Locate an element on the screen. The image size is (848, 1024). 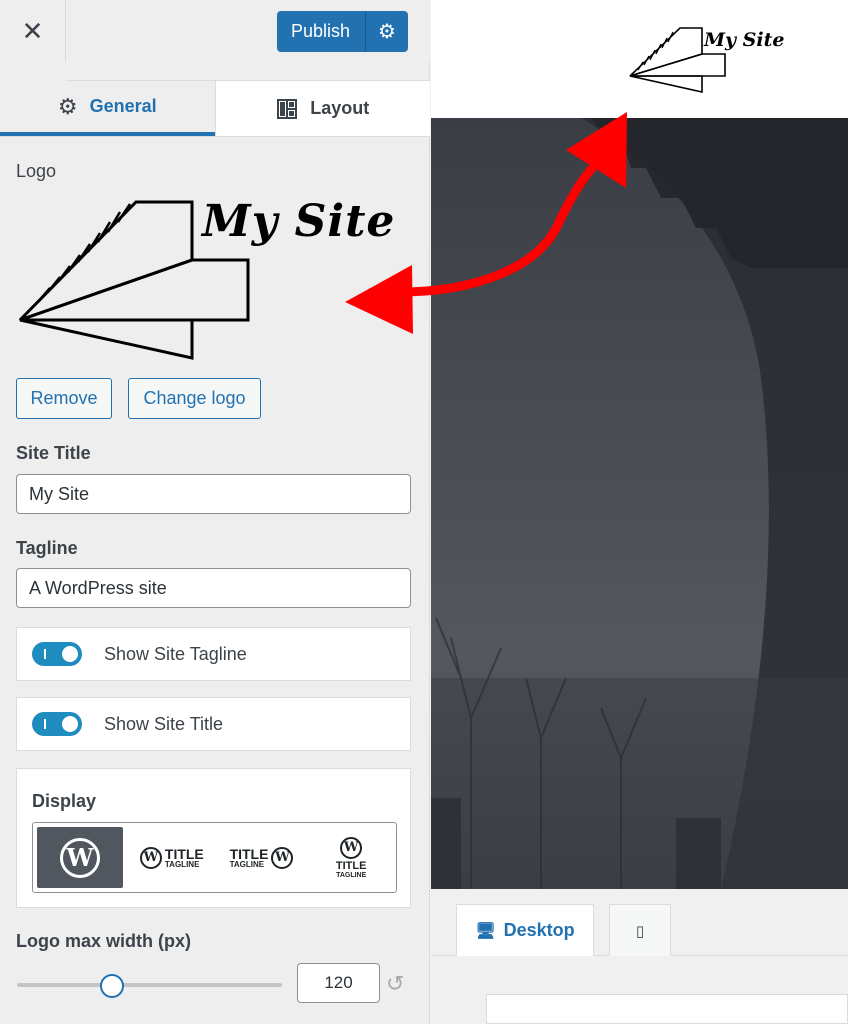
display-option-logo-top-title: W TITLE TAGLINE is located at coordinates (351, 857).